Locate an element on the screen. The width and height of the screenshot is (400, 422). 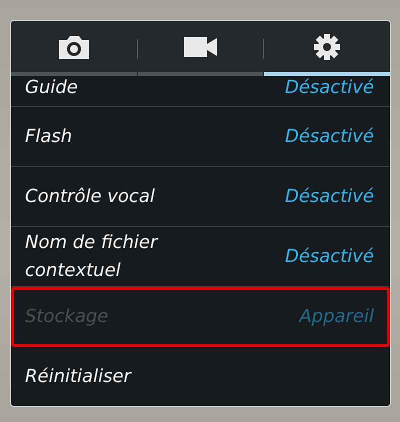
setting-row: Flash Désactivé is located at coordinates (200, 137).